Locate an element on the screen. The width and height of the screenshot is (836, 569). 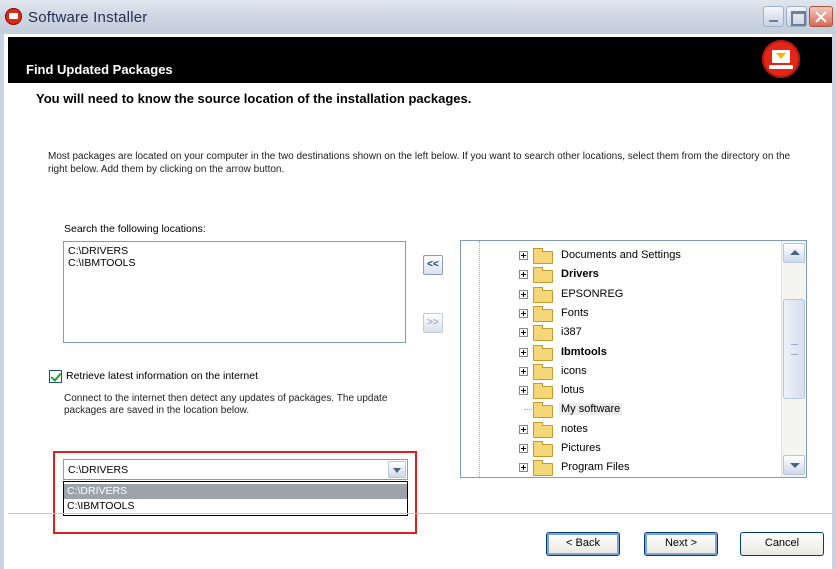
tree-guide-line is located at coordinates (479, 359).